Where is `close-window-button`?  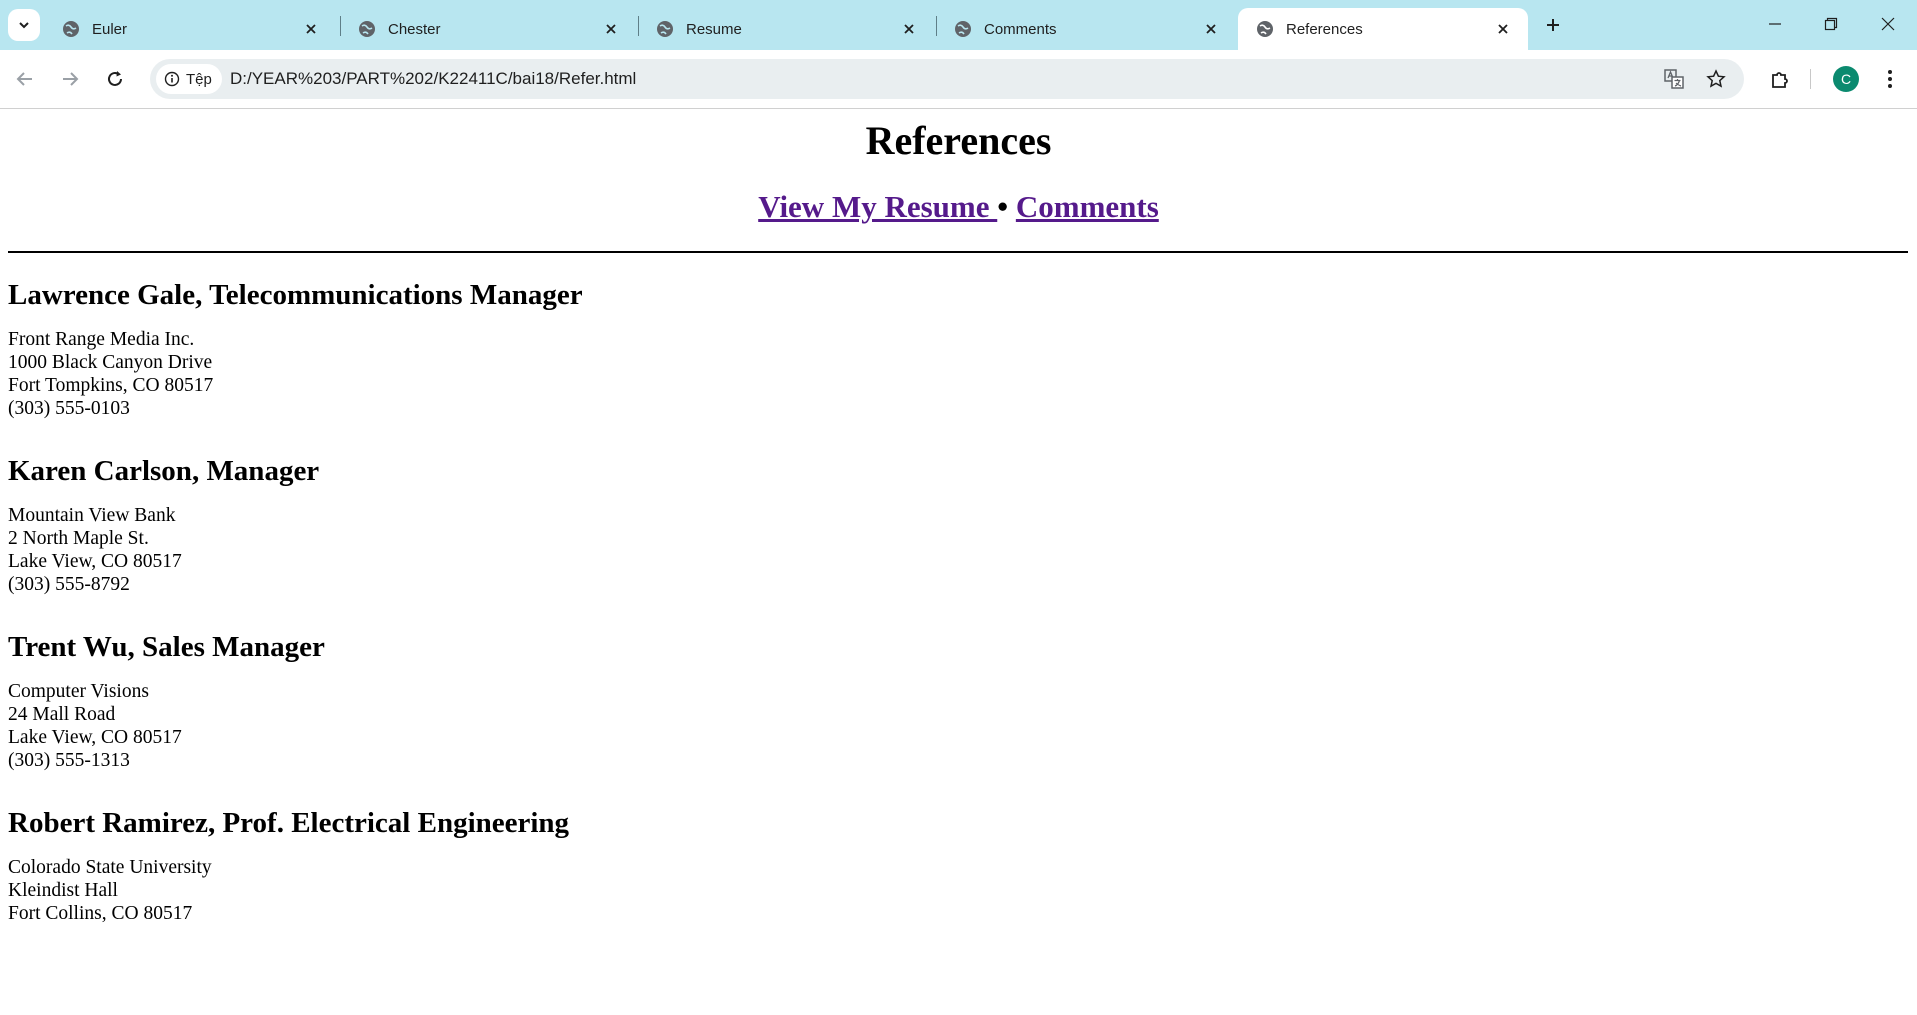 close-window-button is located at coordinates (1888, 24).